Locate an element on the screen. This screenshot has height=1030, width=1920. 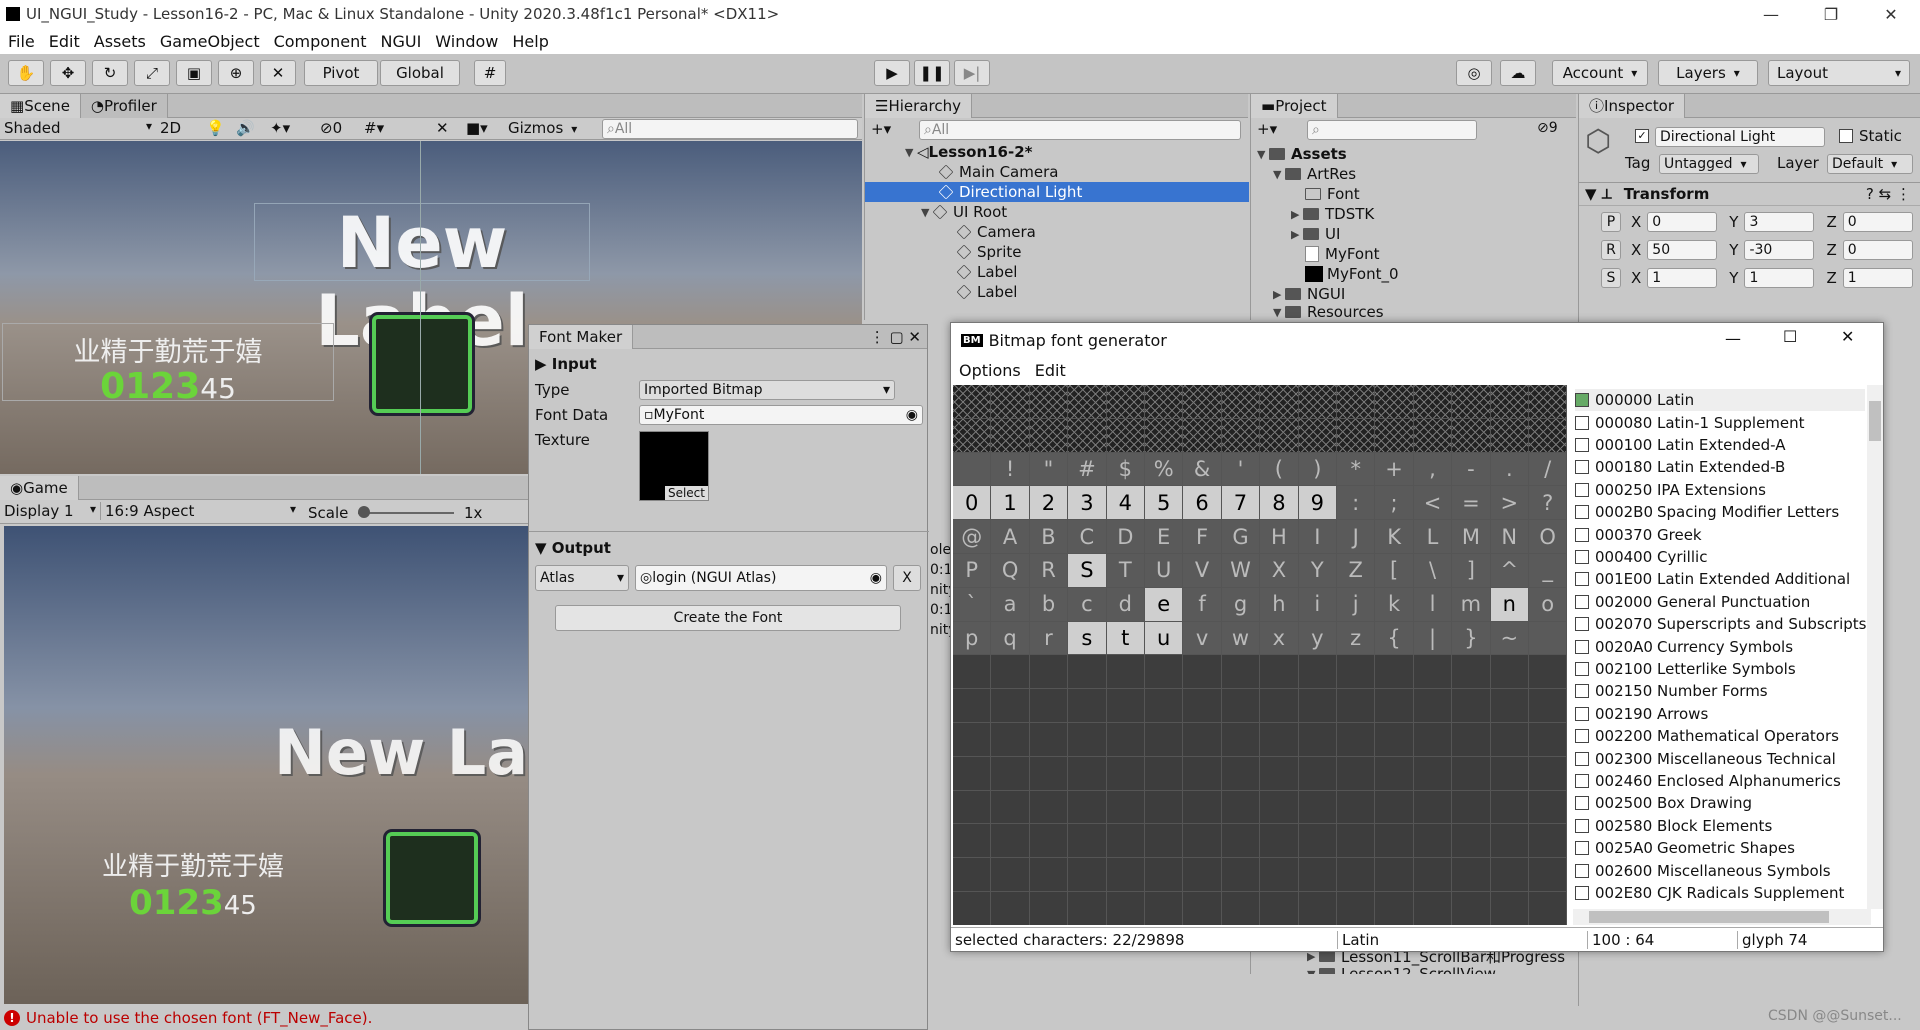
hierarchy-search-input: ⌕ All is located at coordinates (1080, 130).